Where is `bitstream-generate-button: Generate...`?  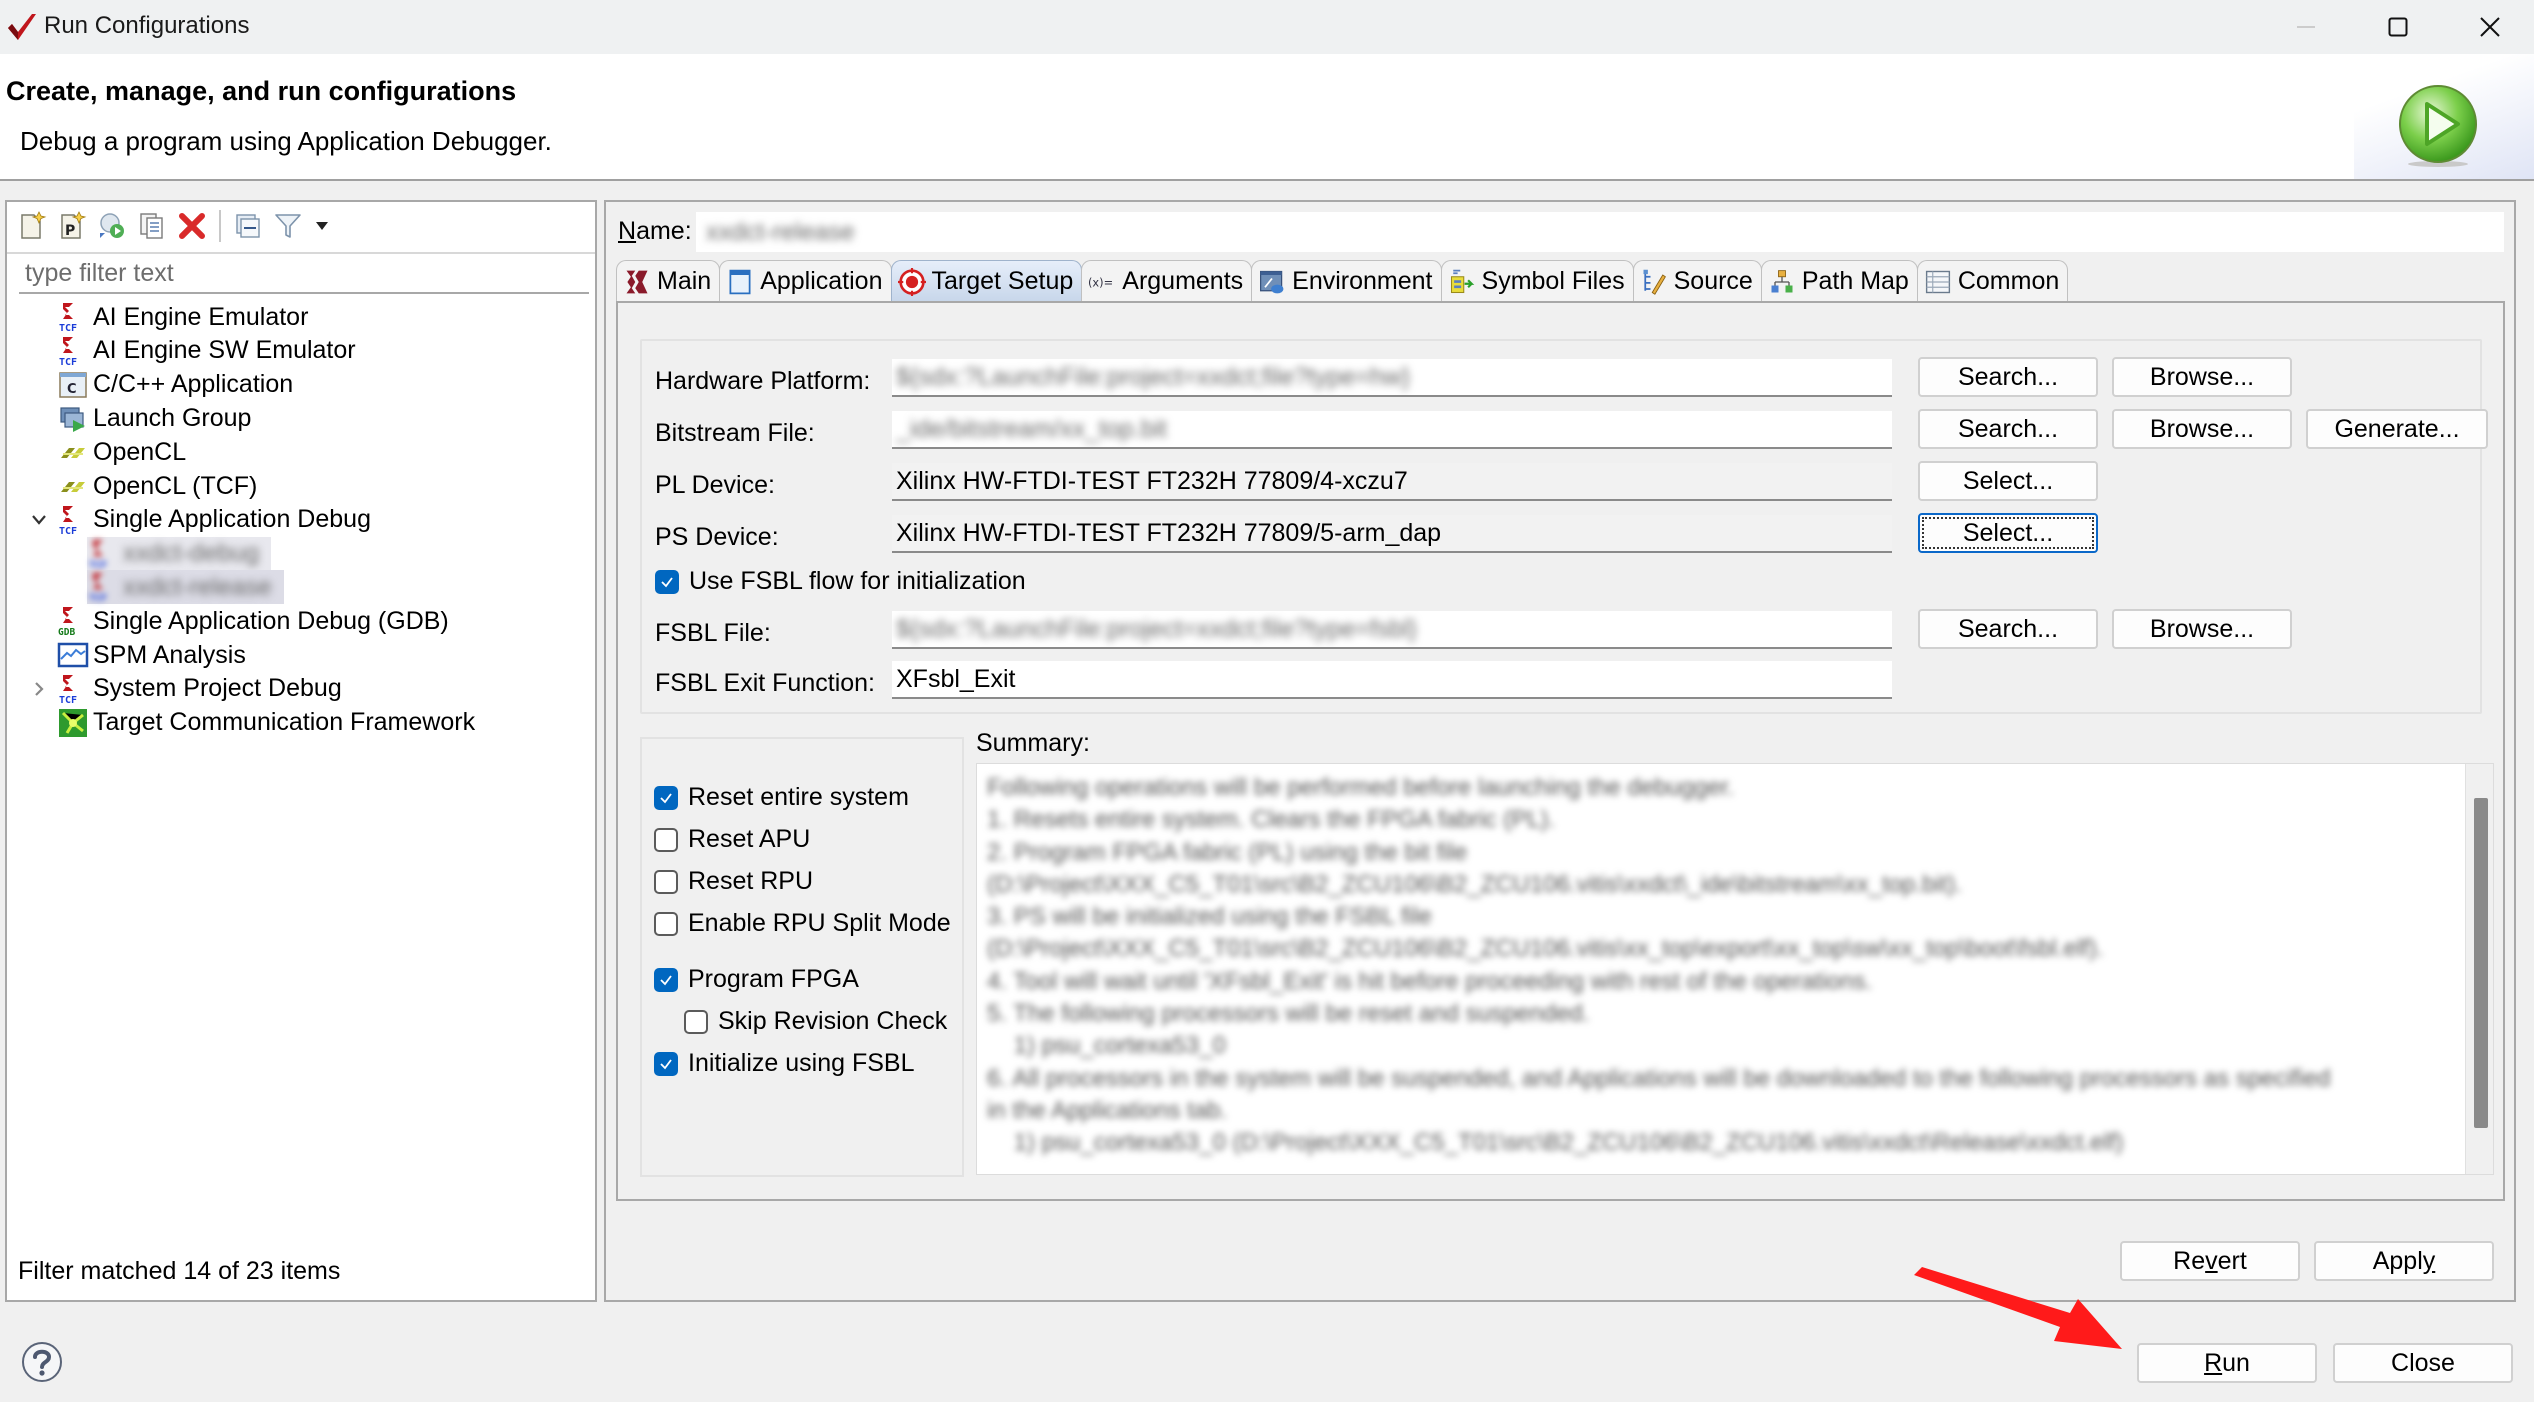
bitstream-generate-button: Generate... is located at coordinates (2397, 429).